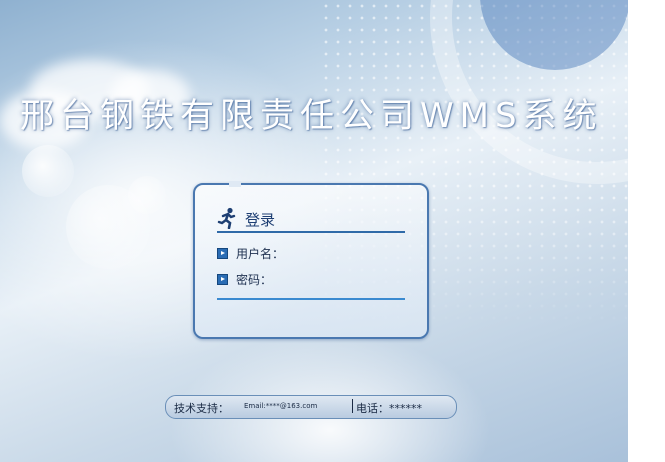 The height and width of the screenshot is (462, 665). What do you see at coordinates (389, 408) in the screenshot?
I see `support-phone: 电话：******` at bounding box center [389, 408].